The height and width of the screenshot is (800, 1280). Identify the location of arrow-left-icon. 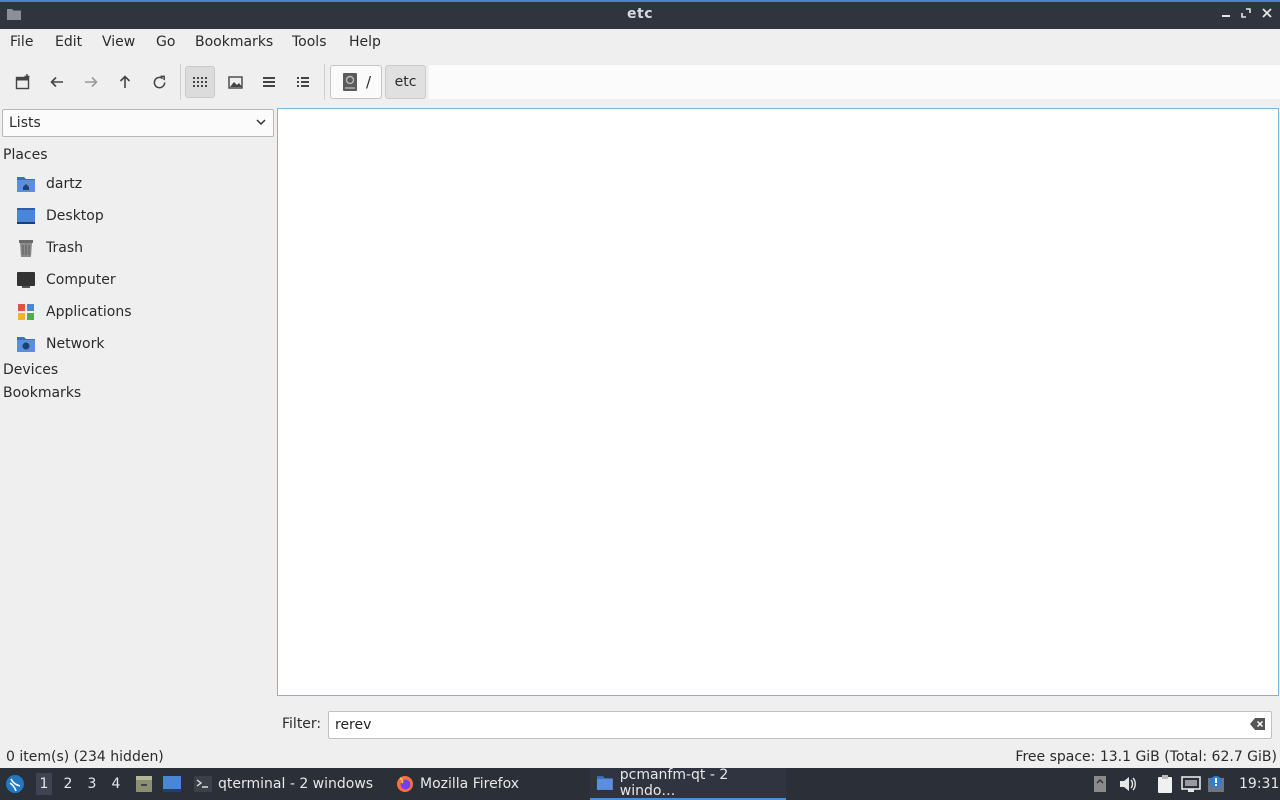
(56, 82).